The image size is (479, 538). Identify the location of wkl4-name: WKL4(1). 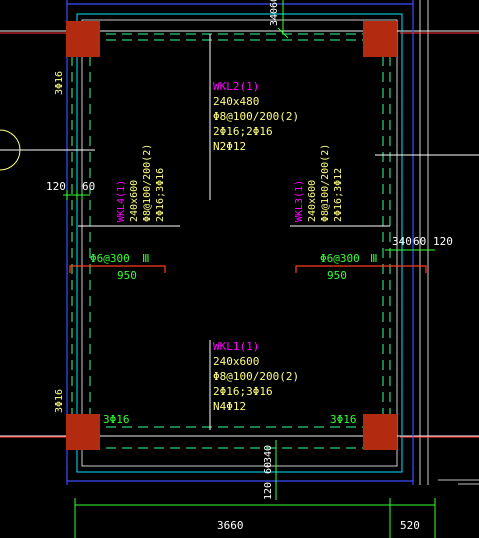
(121, 201).